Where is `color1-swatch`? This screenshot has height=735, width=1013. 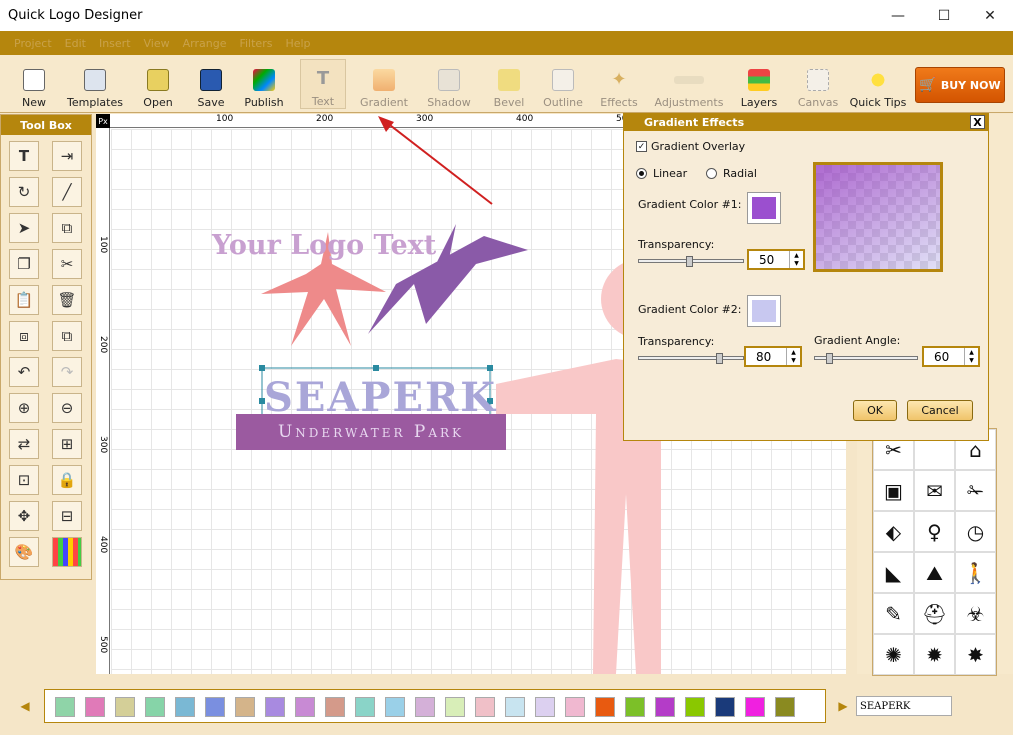
color1-swatch is located at coordinates (764, 208).